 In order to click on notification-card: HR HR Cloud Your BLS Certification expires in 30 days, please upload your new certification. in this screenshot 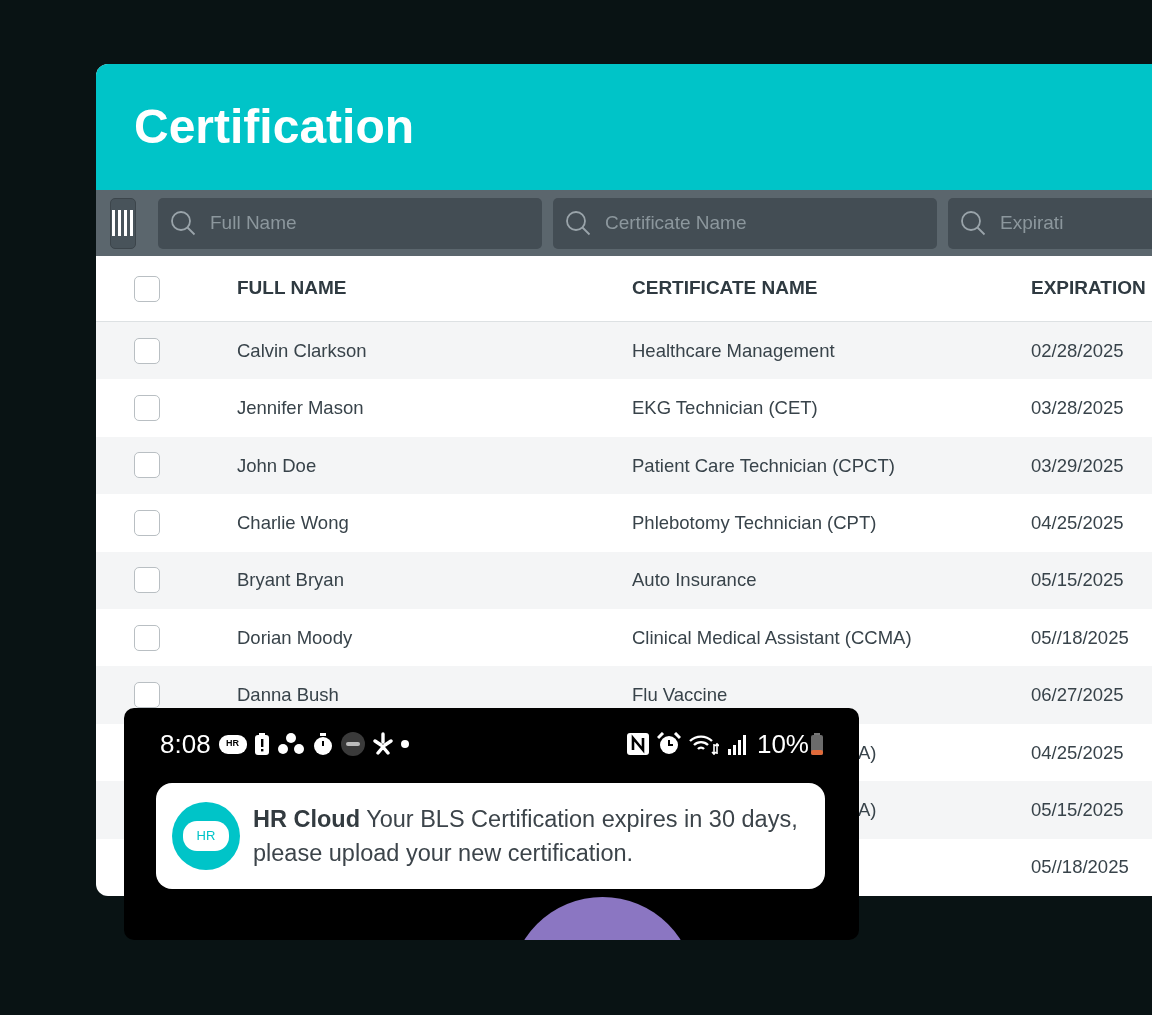, I will do `click(490, 836)`.